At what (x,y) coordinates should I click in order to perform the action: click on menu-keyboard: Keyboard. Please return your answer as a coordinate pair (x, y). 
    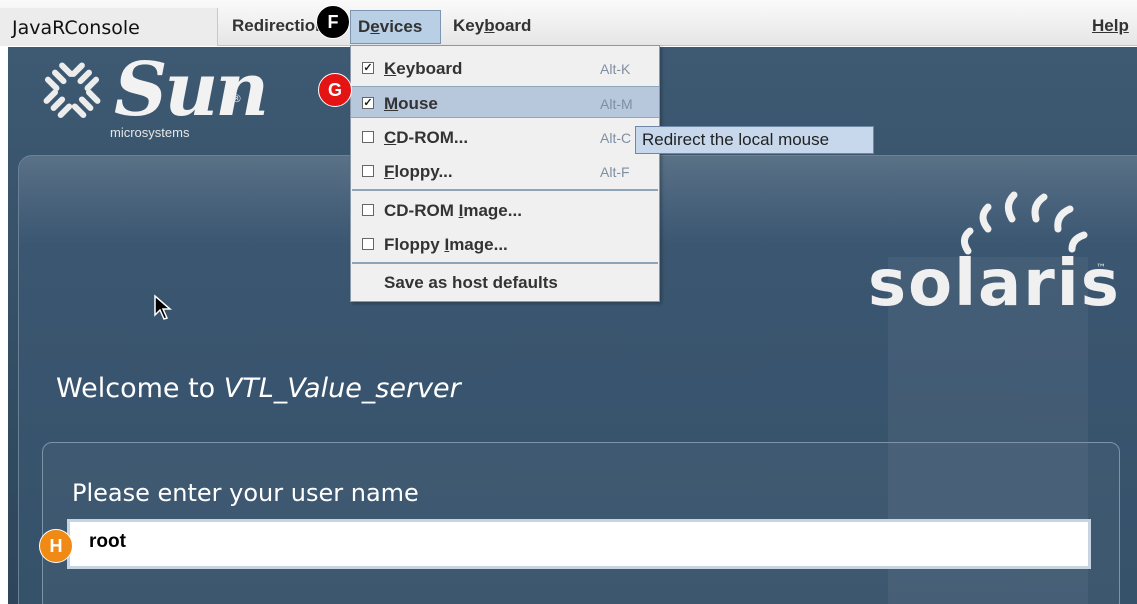
    Looking at the image, I should click on (492, 27).